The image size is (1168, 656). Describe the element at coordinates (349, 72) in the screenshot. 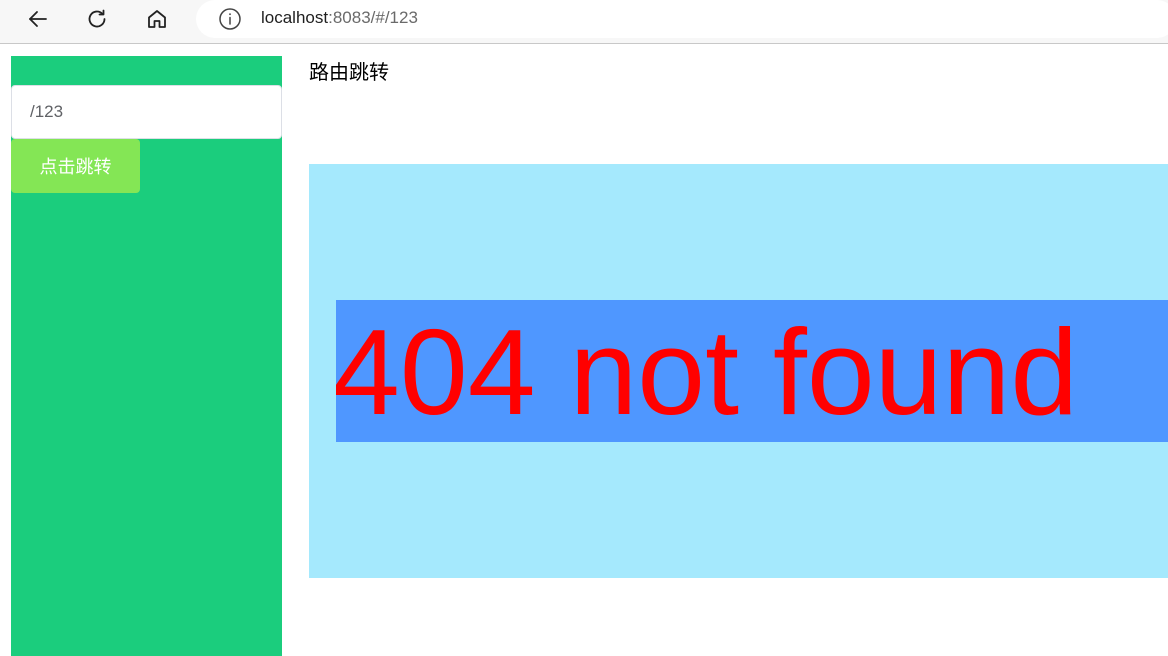

I see `page-title: 路由跳转` at that location.